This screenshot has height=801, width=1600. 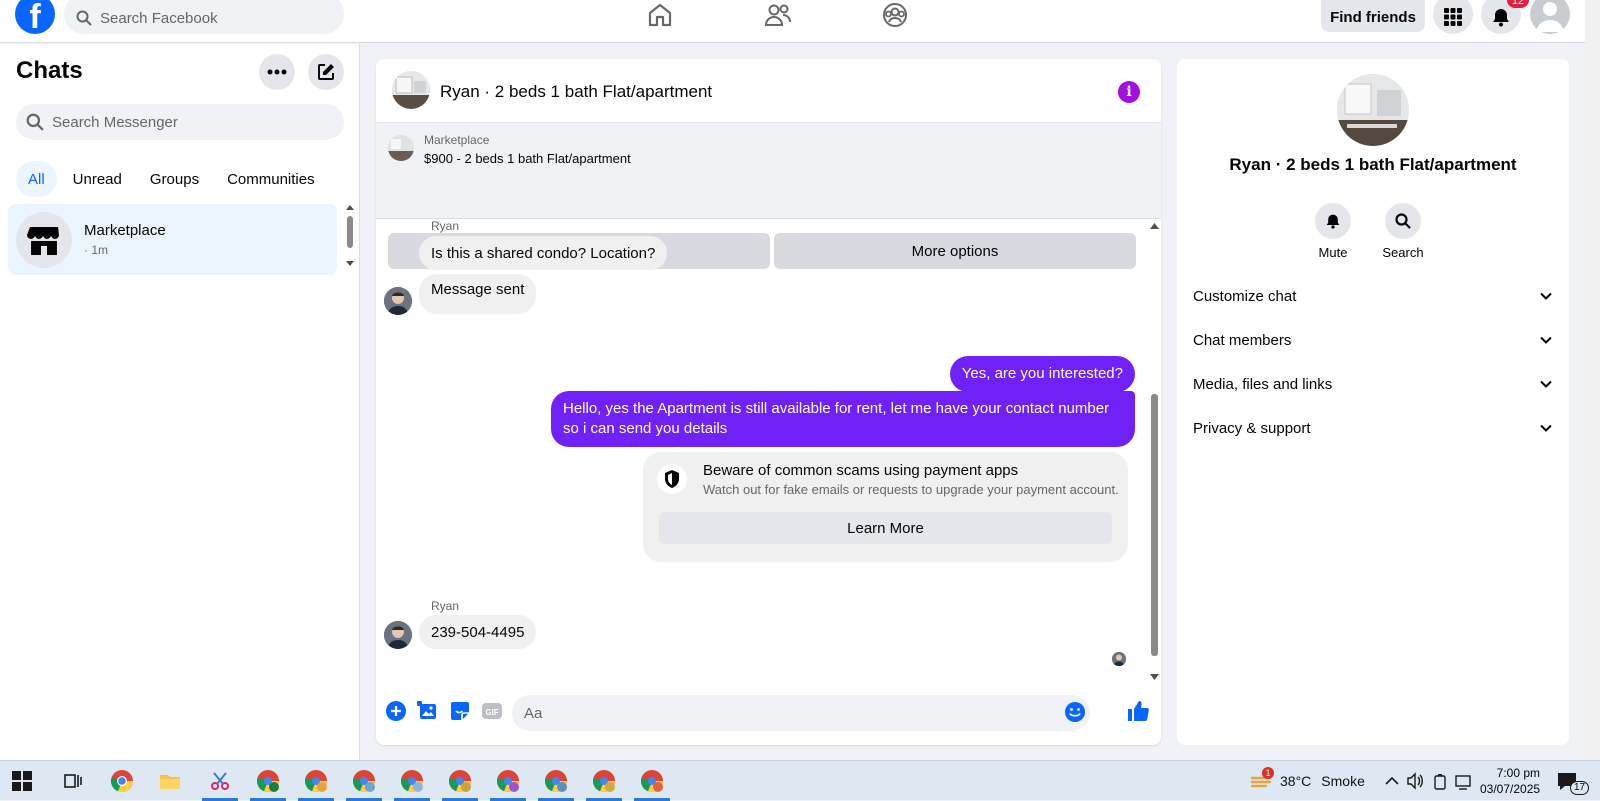 What do you see at coordinates (1333, 231) in the screenshot?
I see `mute-button: Mute` at bounding box center [1333, 231].